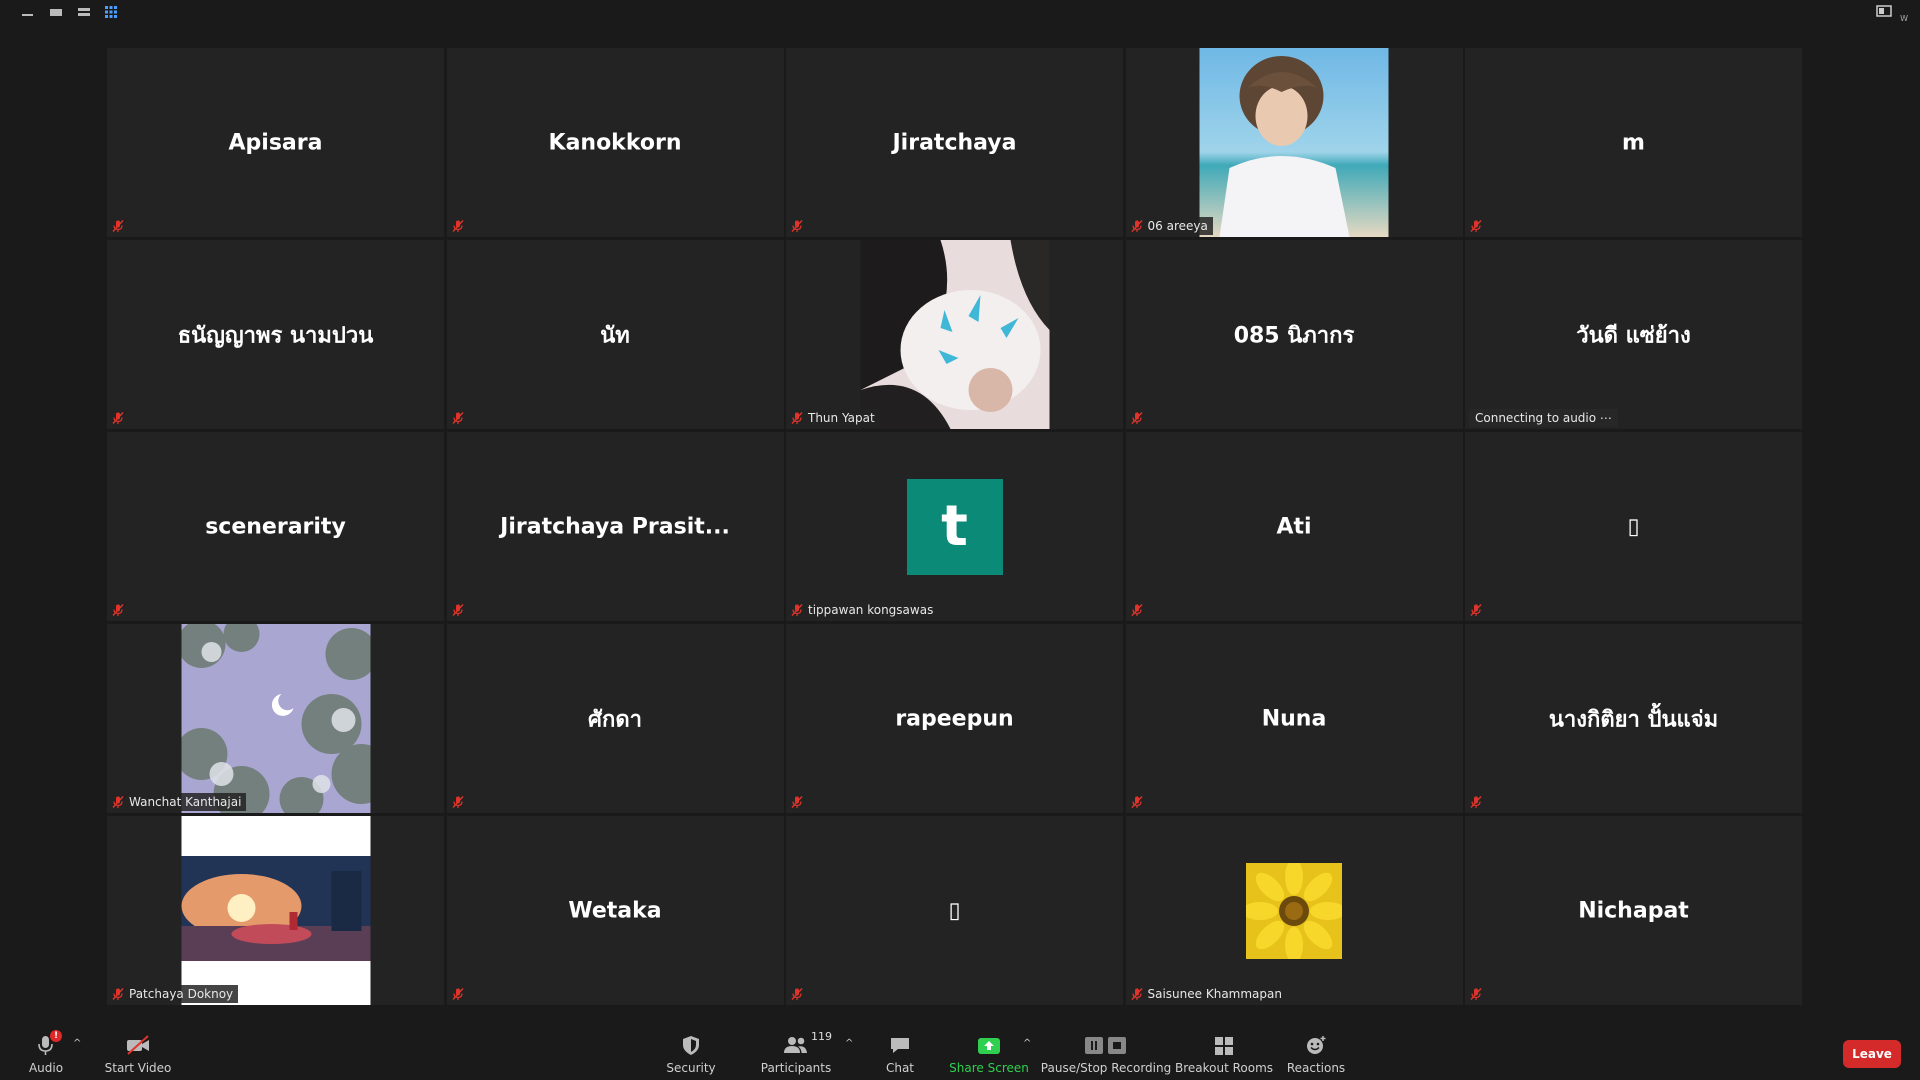  Describe the element at coordinates (181, 994) in the screenshot. I see `participant-label-text: Patchaya Doknoy` at that location.